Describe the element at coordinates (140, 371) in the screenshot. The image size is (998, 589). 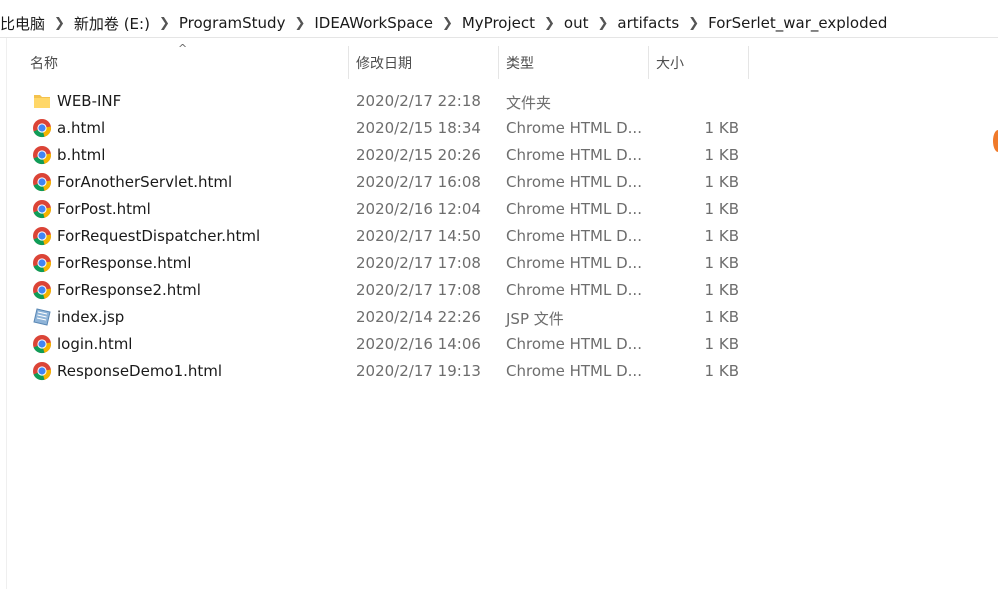
I see `file-name: ResponseDemo1.html` at that location.